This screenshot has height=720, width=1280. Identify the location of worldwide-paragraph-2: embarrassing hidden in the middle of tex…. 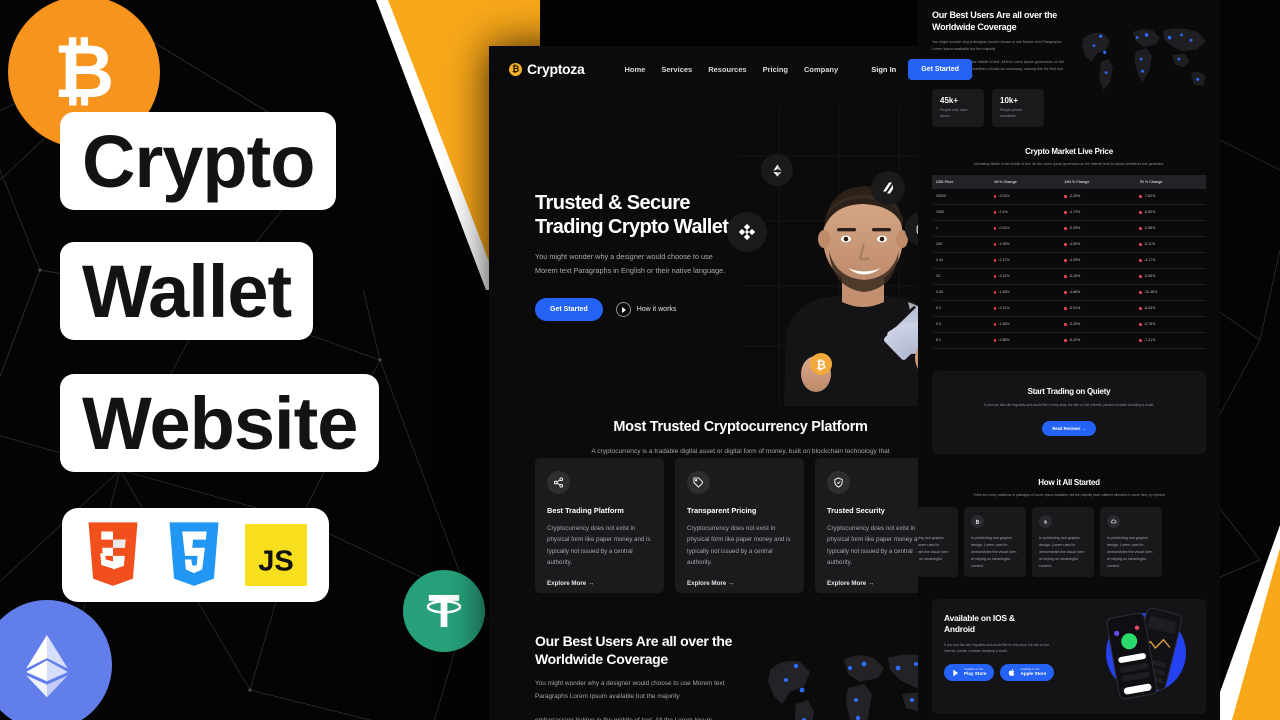
(635, 717).